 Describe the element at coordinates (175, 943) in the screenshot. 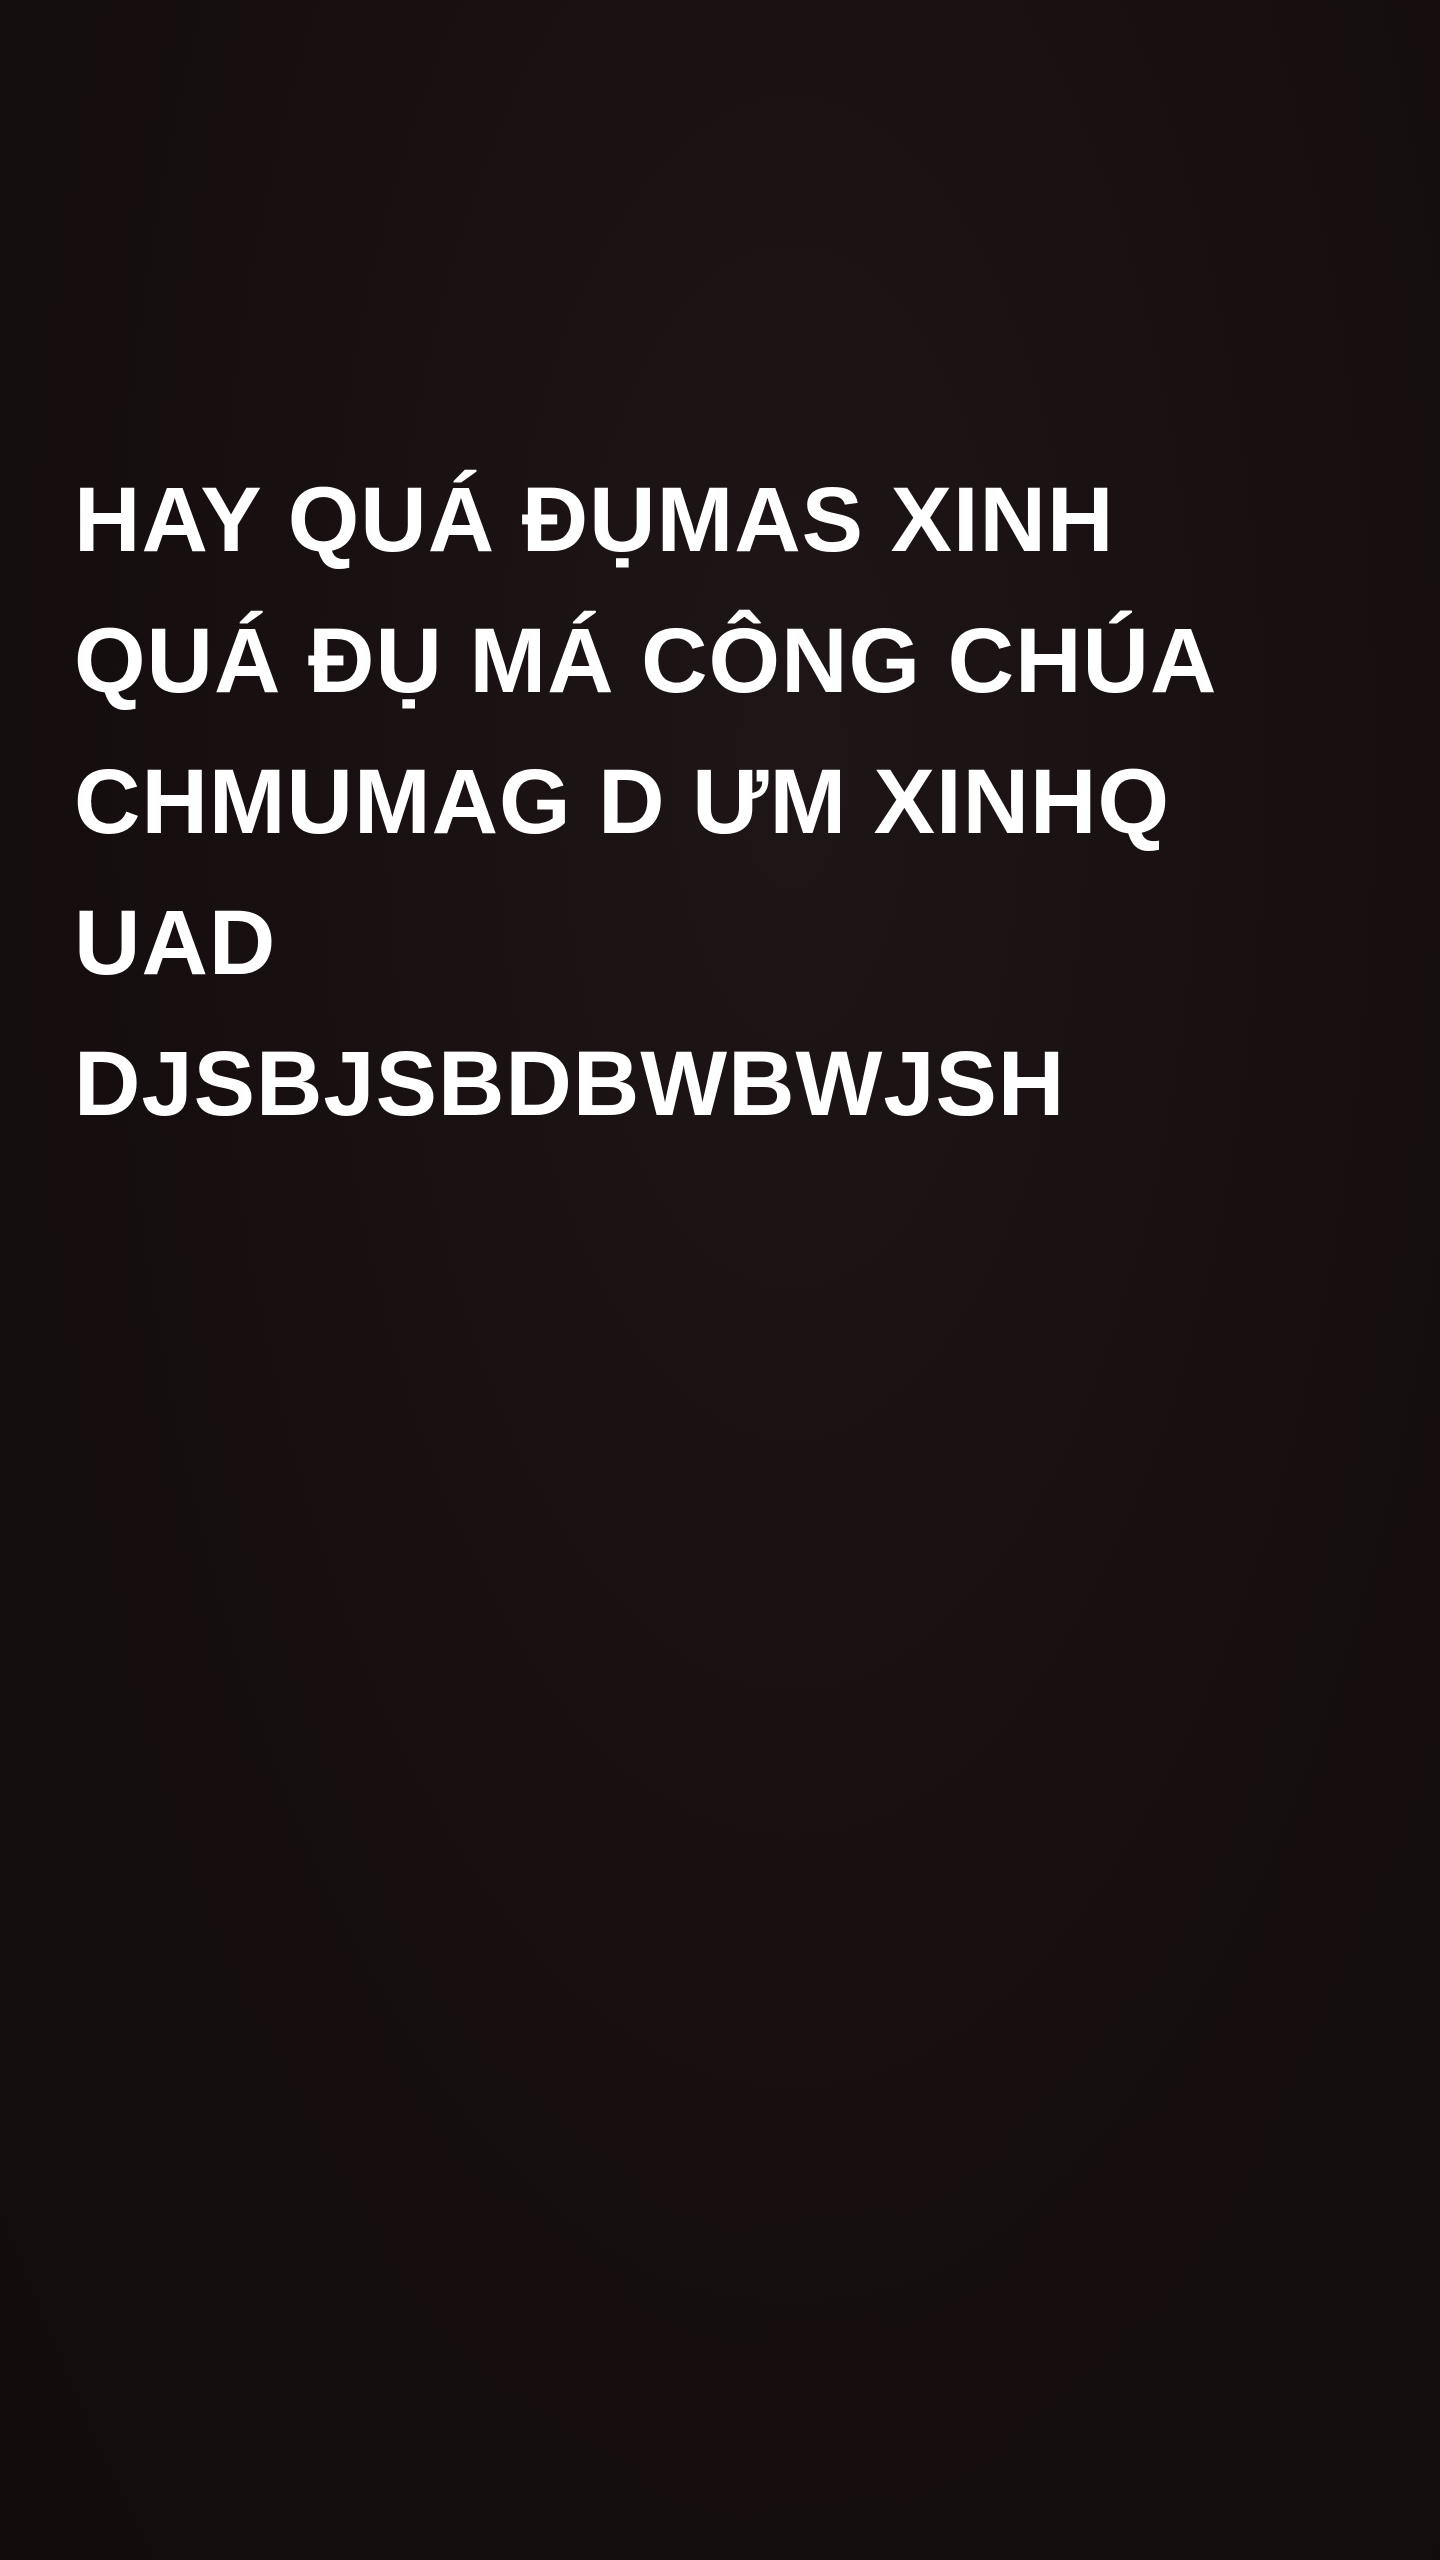

I see `story-text-line-4: UAD` at that location.